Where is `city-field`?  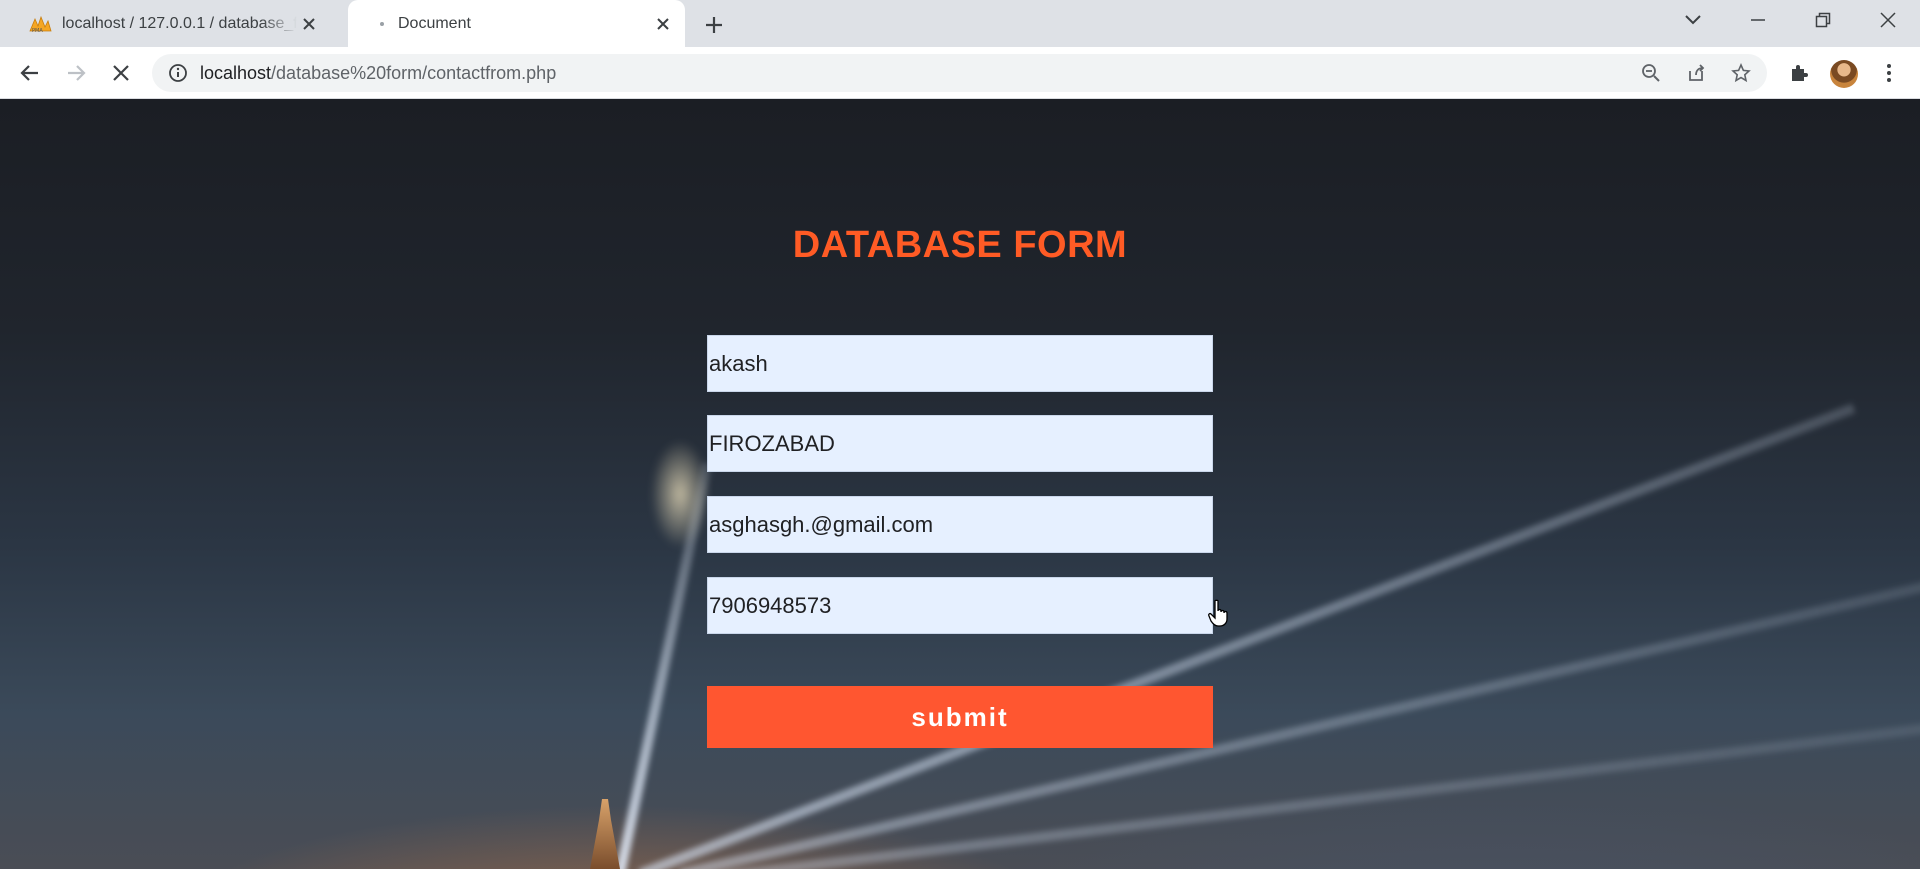
city-field is located at coordinates (960, 443).